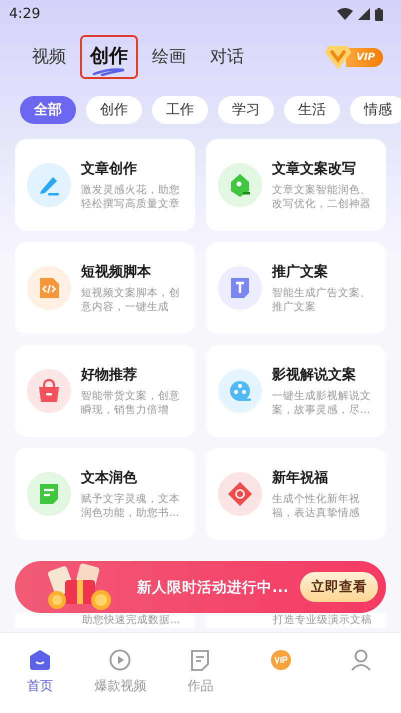  Describe the element at coordinates (364, 14) in the screenshot. I see `signal-icon` at that location.